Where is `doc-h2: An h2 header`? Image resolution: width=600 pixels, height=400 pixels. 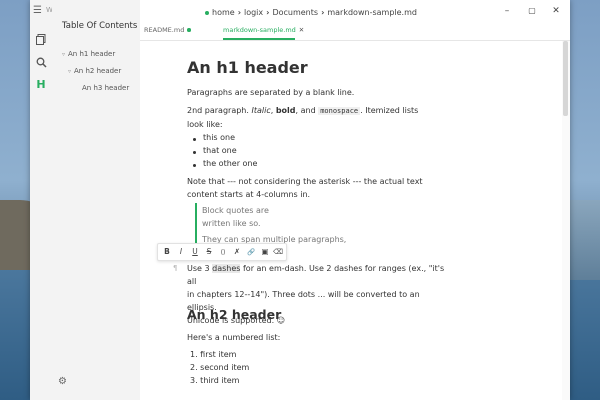
doc-h2: An h2 header is located at coordinates (234, 314).